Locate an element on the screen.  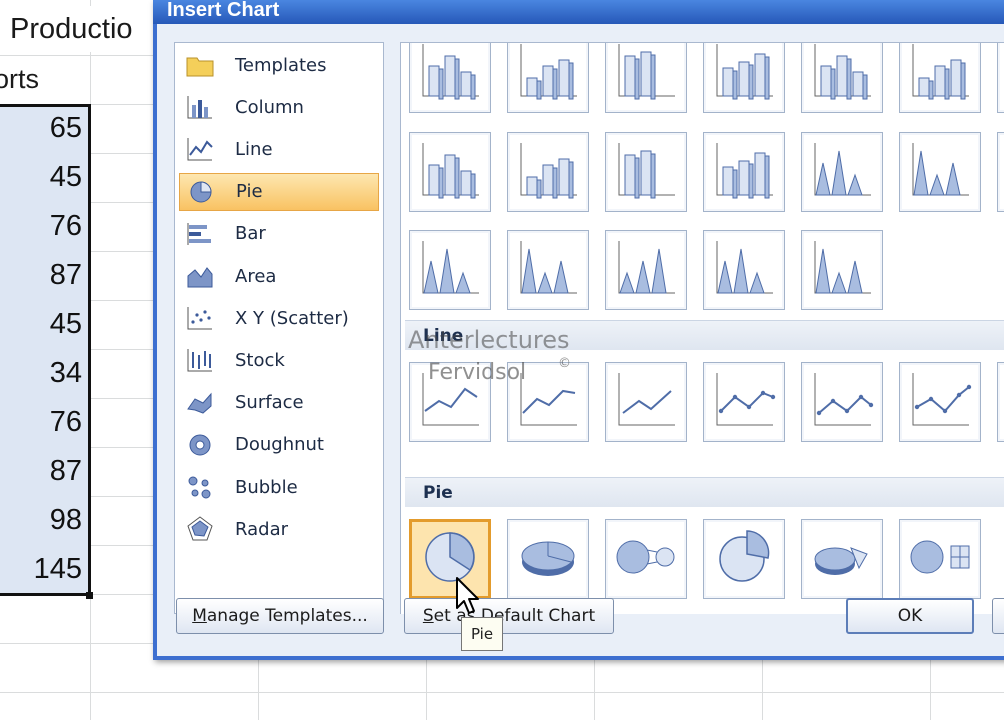
category-item-doughnut: Doughnut is located at coordinates (279, 445).